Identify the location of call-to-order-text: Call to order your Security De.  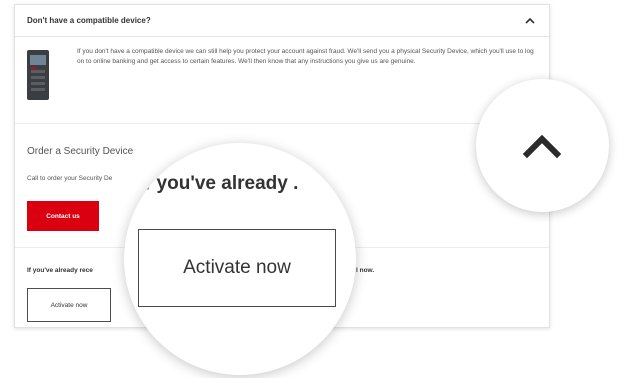
(70, 178).